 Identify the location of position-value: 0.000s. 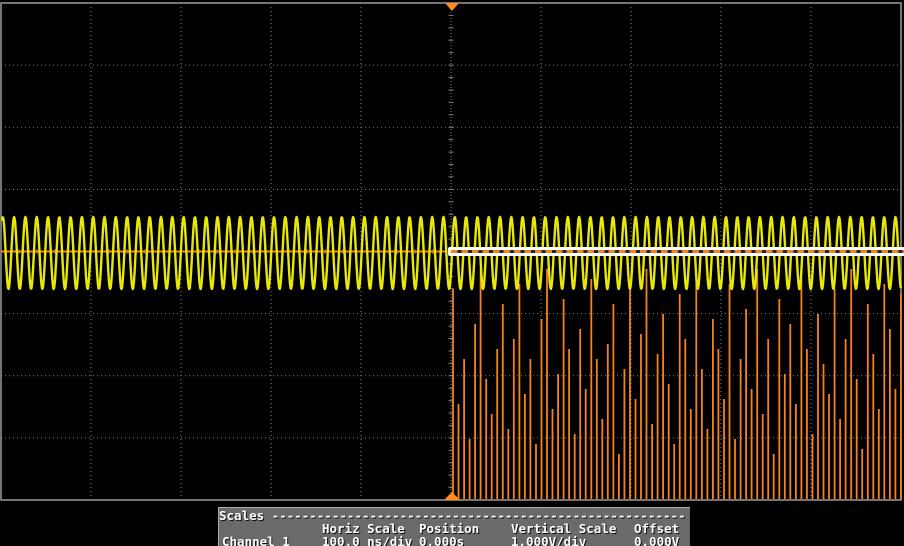
(442, 540).